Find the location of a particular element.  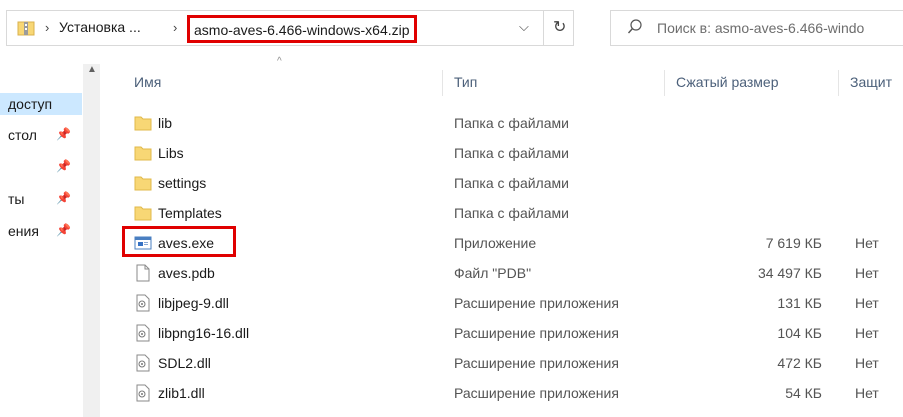

file-row-aves-pdb: aves.pdb Файл "PDB" 34 497 КБ Нет is located at coordinates (501, 273).